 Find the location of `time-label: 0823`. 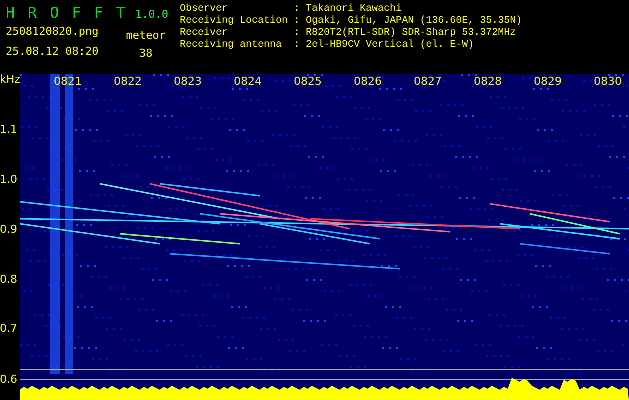

time-label: 0823 is located at coordinates (188, 81).